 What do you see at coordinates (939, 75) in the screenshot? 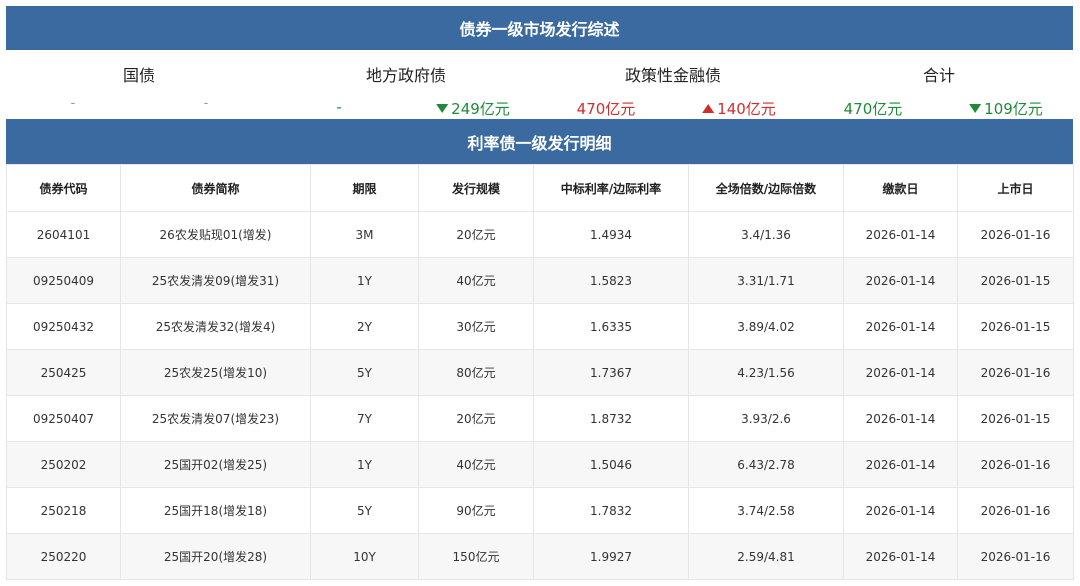
I see `category-label: 合计` at bounding box center [939, 75].